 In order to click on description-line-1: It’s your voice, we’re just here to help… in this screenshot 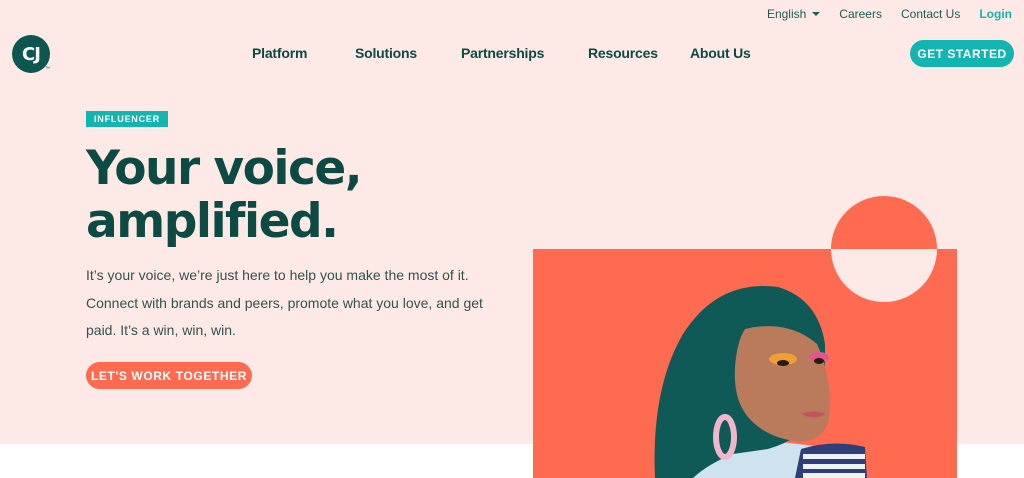, I will do `click(277, 275)`.